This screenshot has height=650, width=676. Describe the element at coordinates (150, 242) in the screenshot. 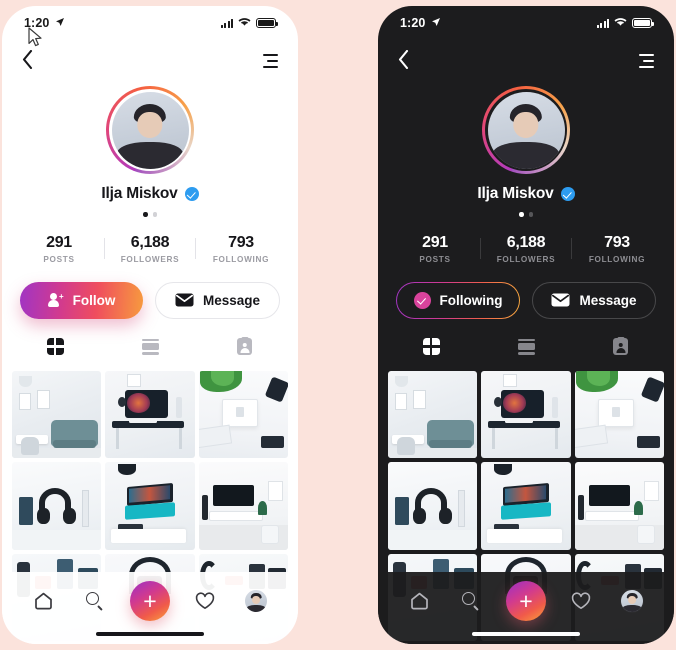

I see `stat-value: 6,188` at that location.